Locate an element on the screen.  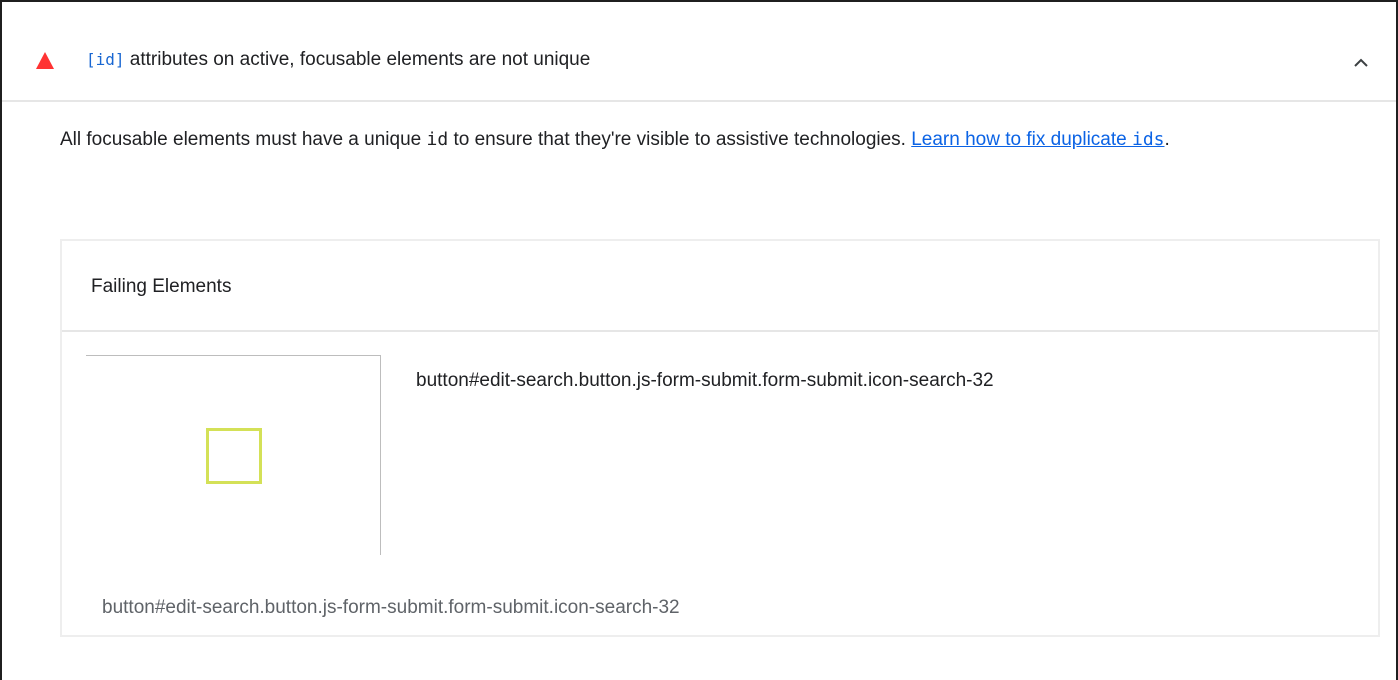
element-screenshot-thumbnail is located at coordinates (233, 455).